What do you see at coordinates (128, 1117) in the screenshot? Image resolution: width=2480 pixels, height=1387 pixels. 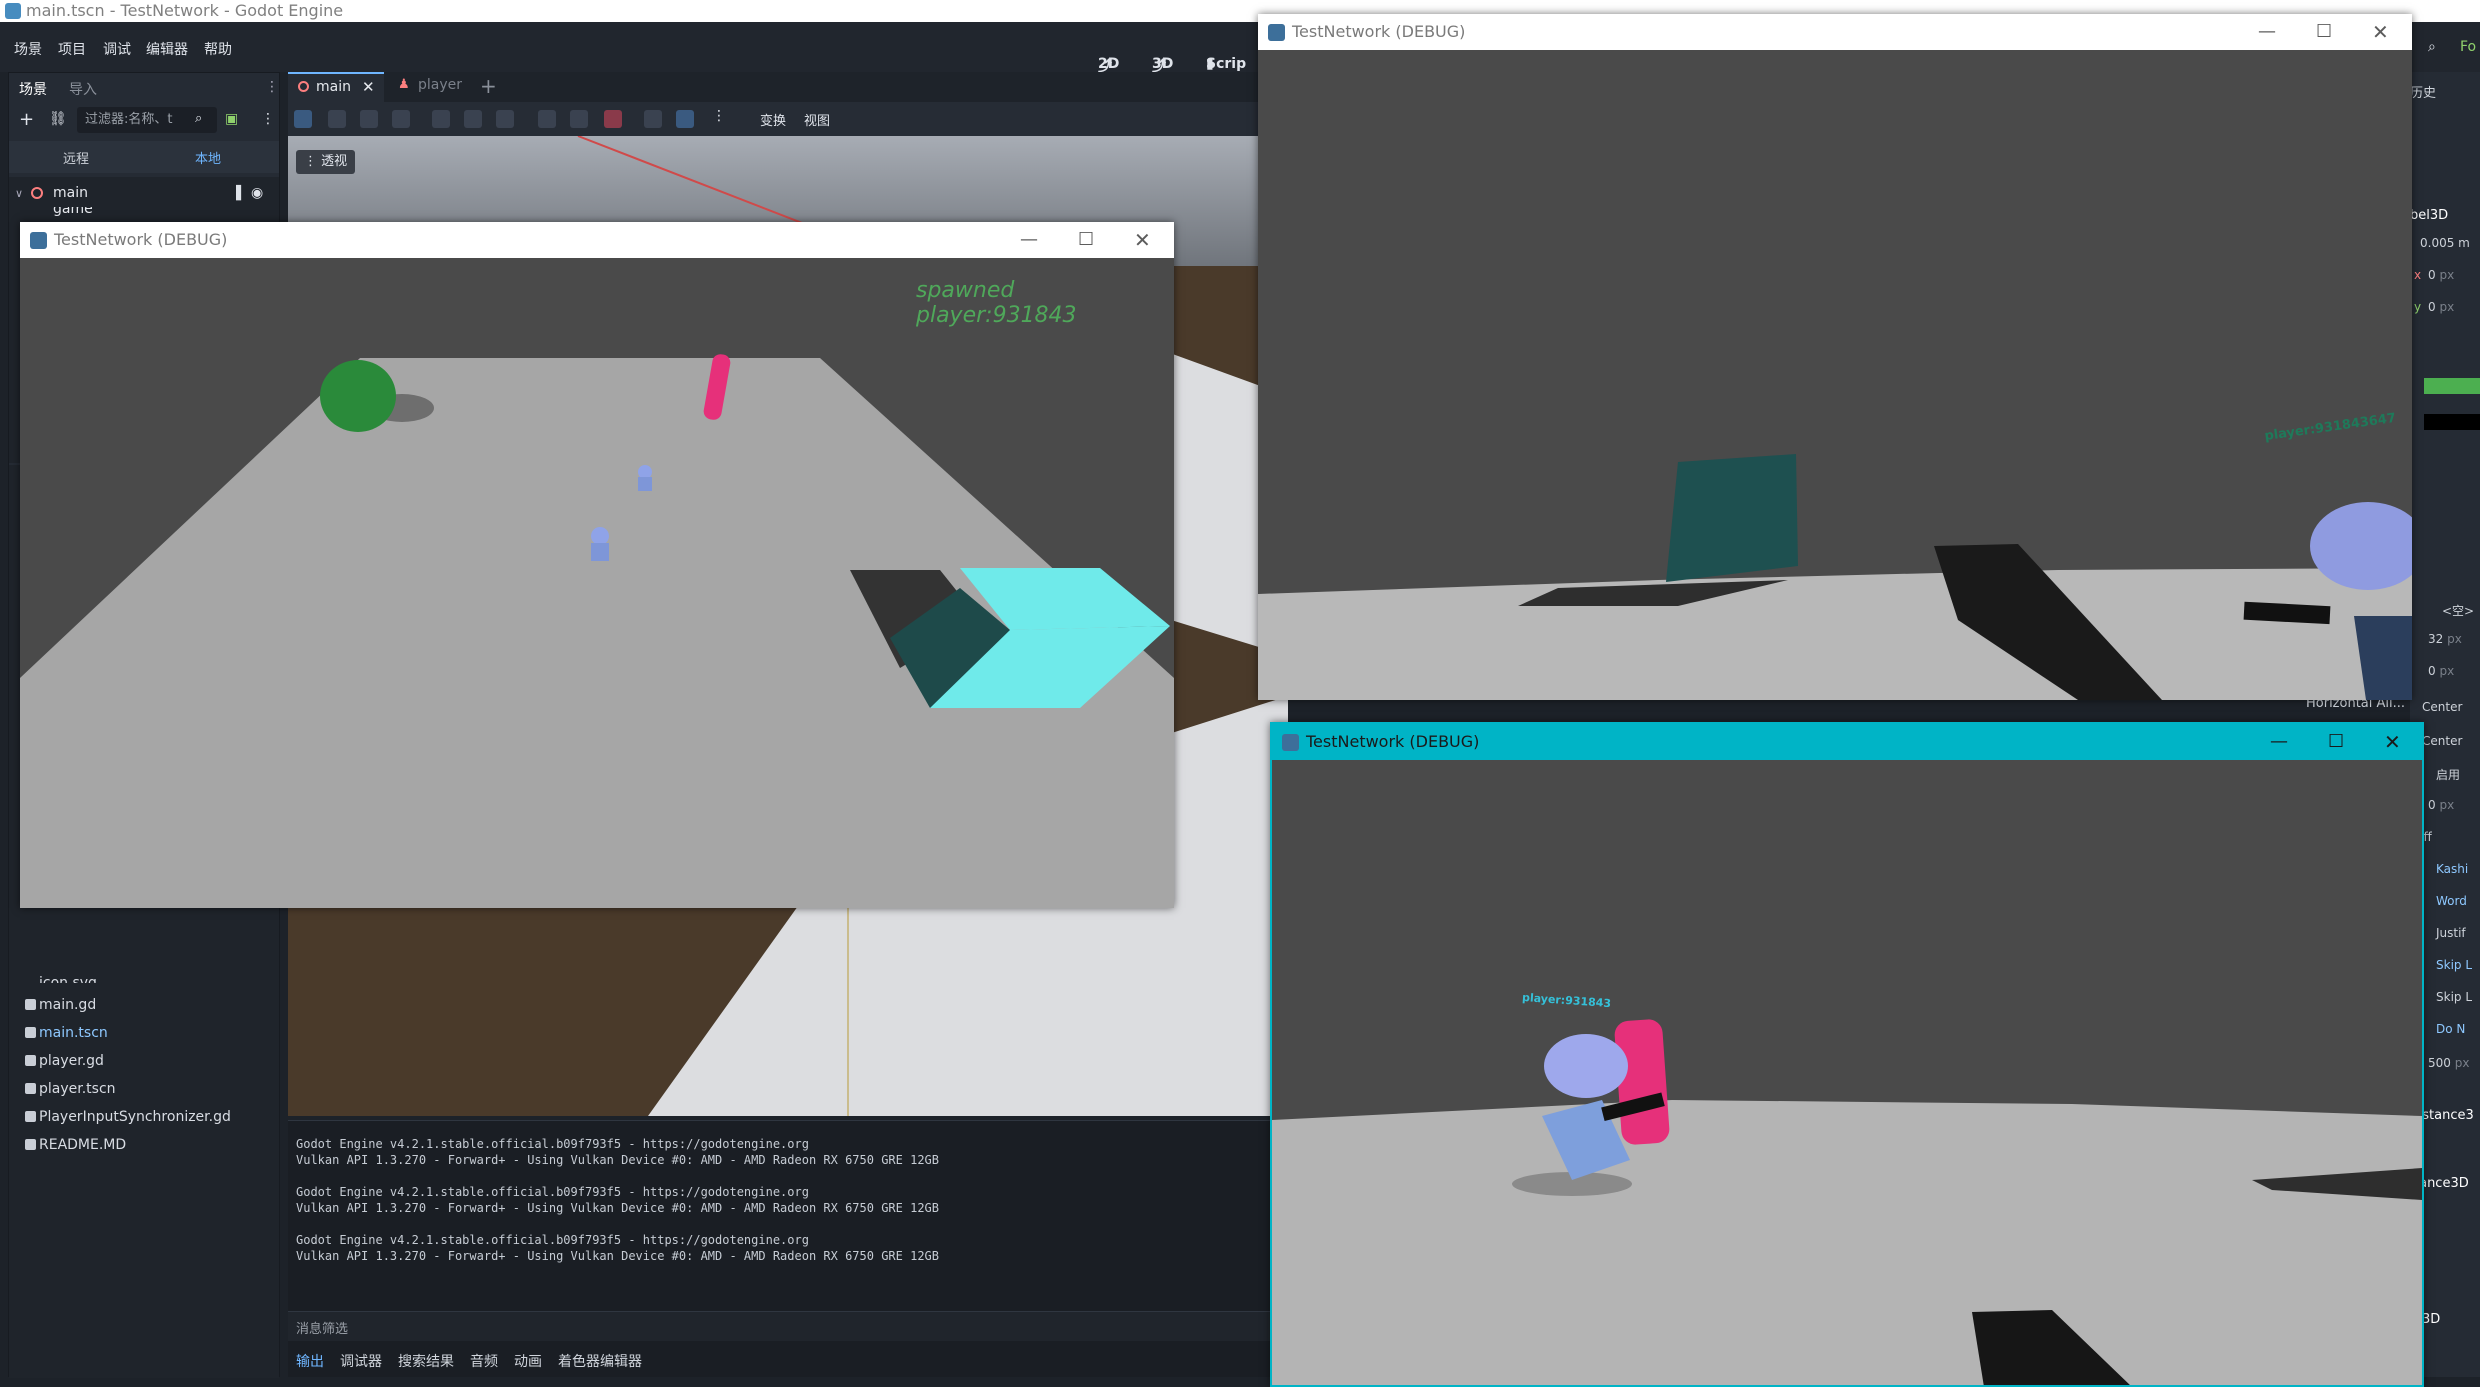 I see `file-playerinputsynchronizer-gd: PlayerInputSynchronizer.gd` at bounding box center [128, 1117].